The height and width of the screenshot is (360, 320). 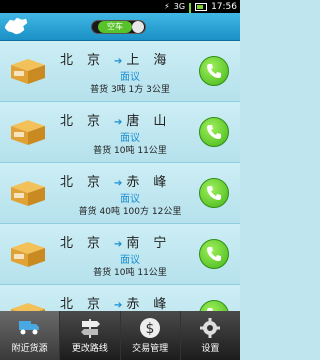 What do you see at coordinates (120, 121) in the screenshot?
I see `route: 北京➔ 唐山` at bounding box center [120, 121].